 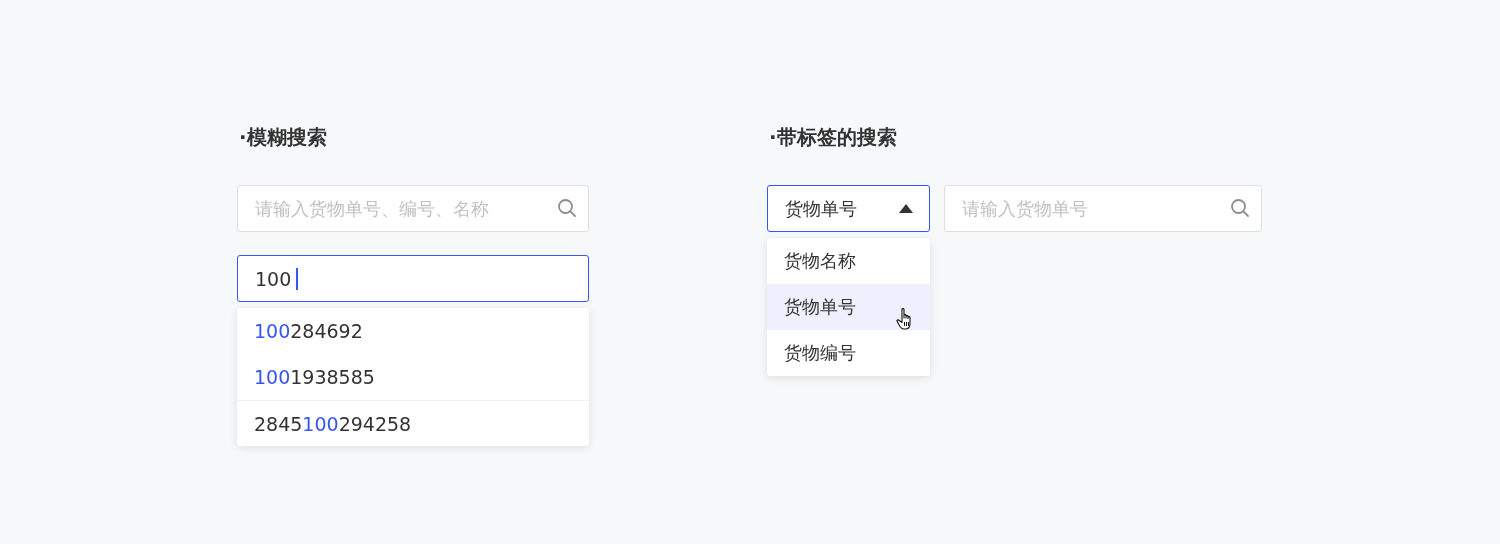 I want to click on suggestion-item: 1001938585, so click(x=413, y=377).